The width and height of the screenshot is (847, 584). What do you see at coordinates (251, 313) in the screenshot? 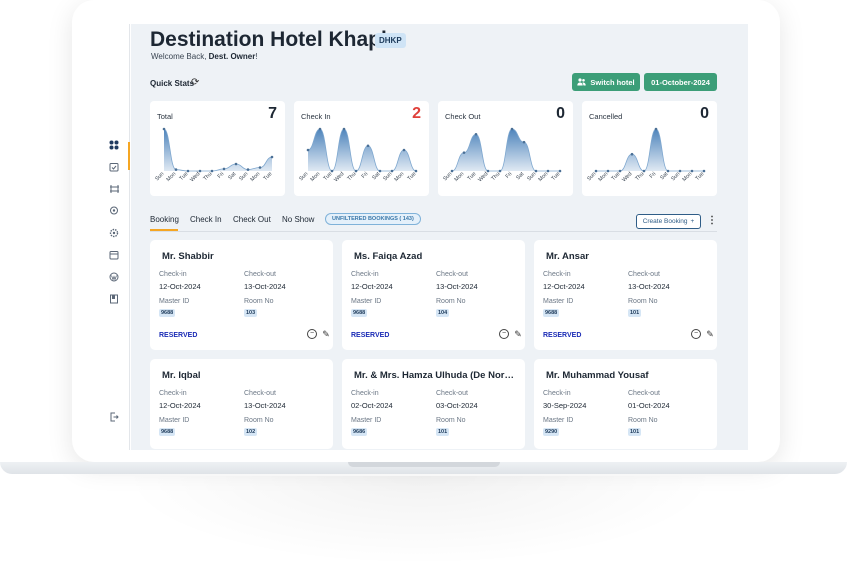
I see `room-no-chip: 103` at bounding box center [251, 313].